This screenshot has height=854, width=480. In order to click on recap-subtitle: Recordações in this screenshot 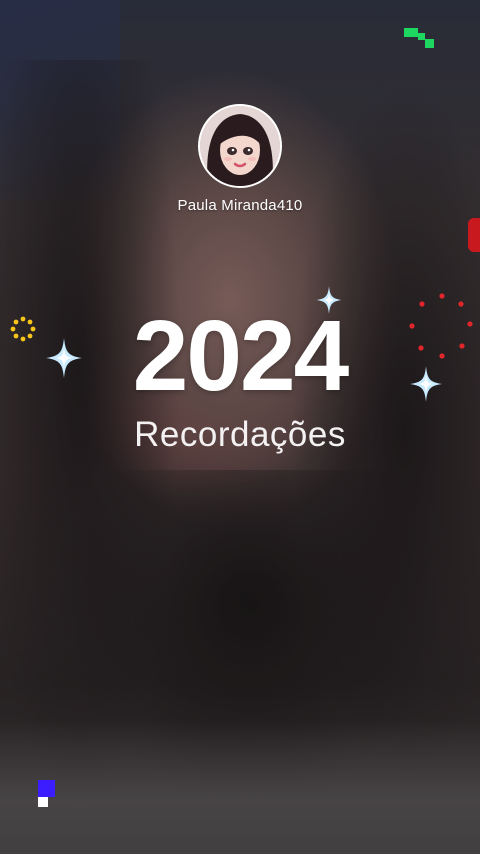, I will do `click(240, 434)`.